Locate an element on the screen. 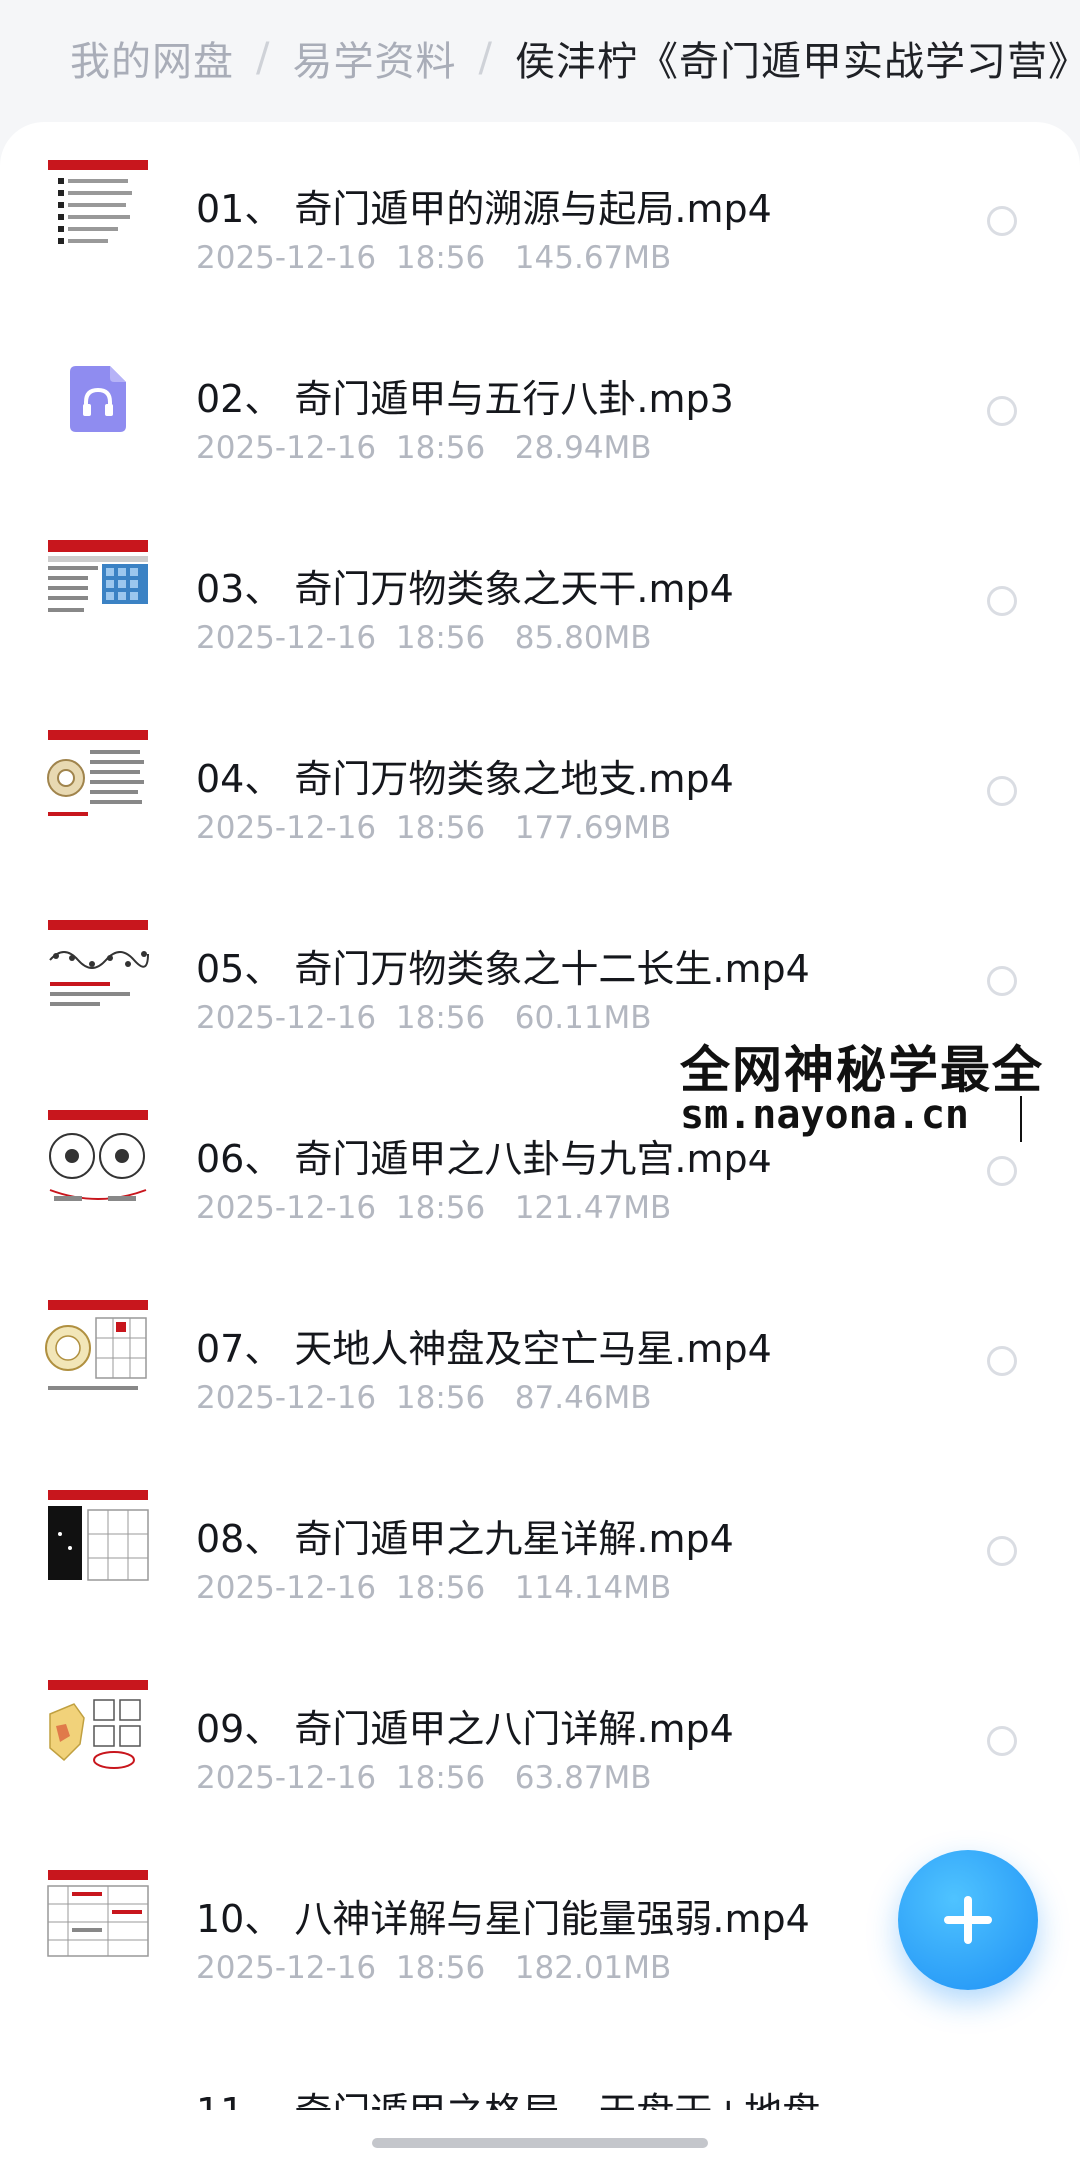 The height and width of the screenshot is (2180, 1080). file-name: 10、 八神详解与星门能量强弱.mp4 is located at coordinates (503, 1919).